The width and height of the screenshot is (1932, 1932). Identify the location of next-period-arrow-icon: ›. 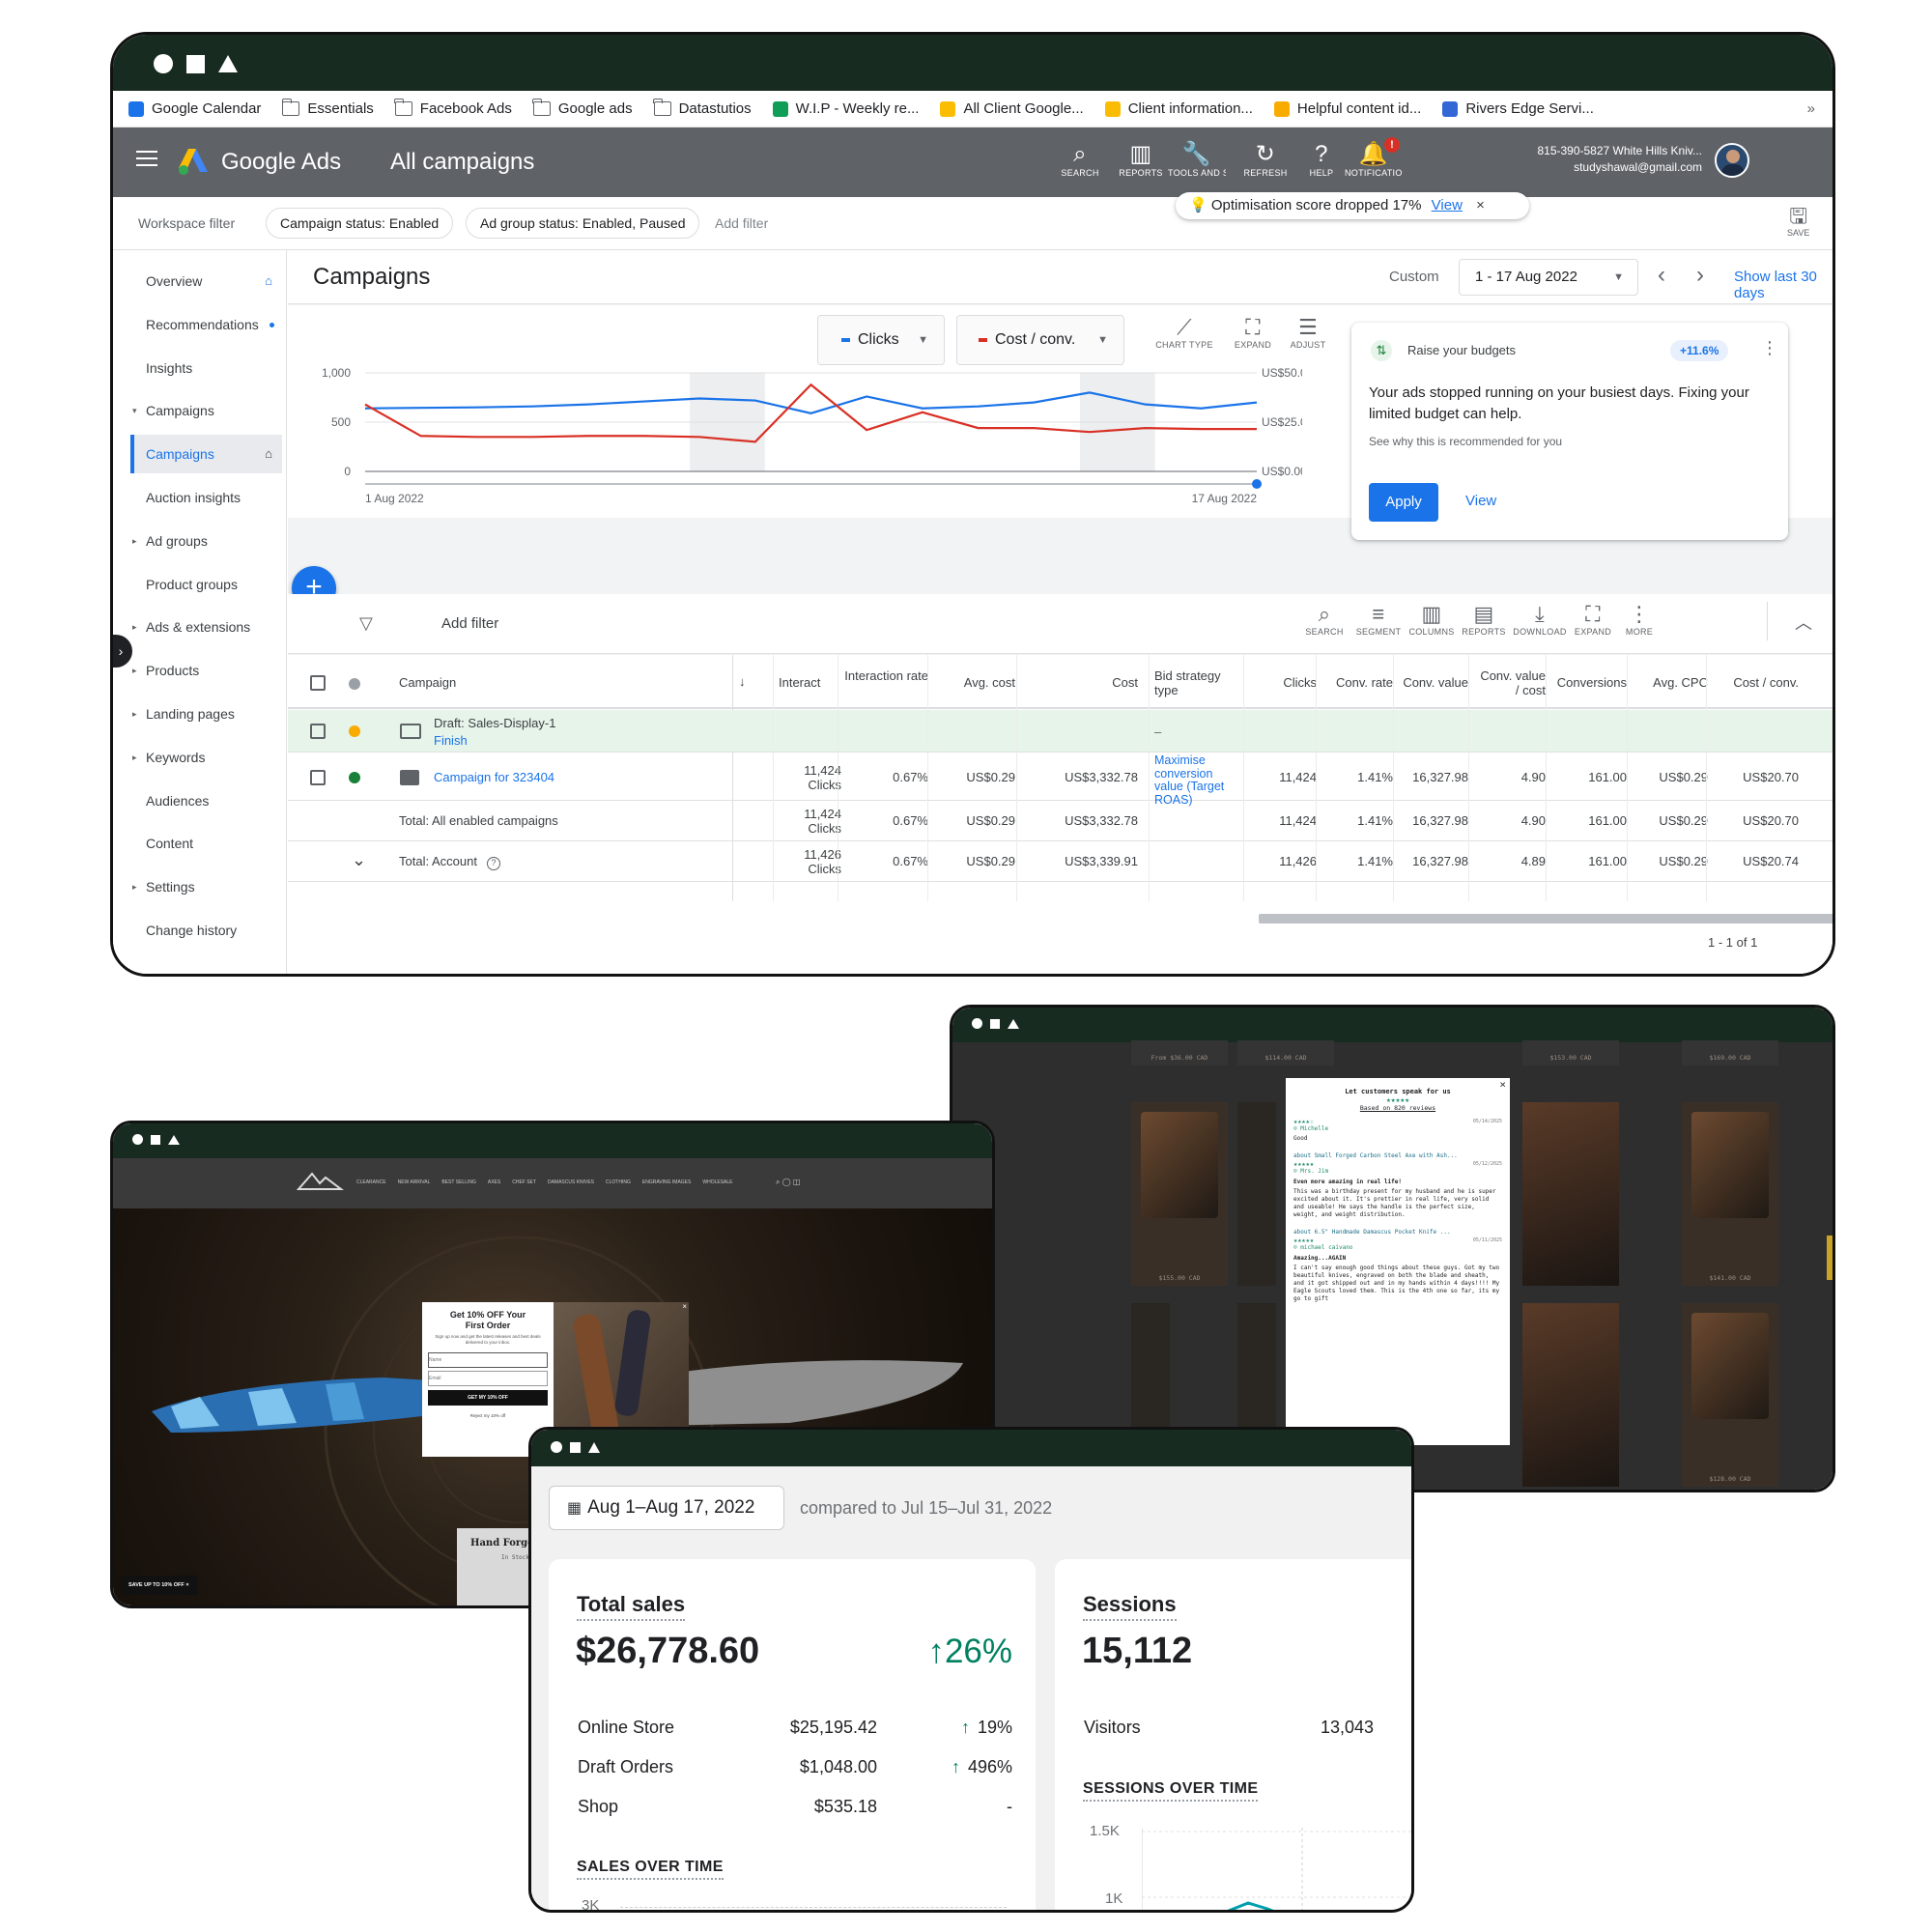
(1700, 275).